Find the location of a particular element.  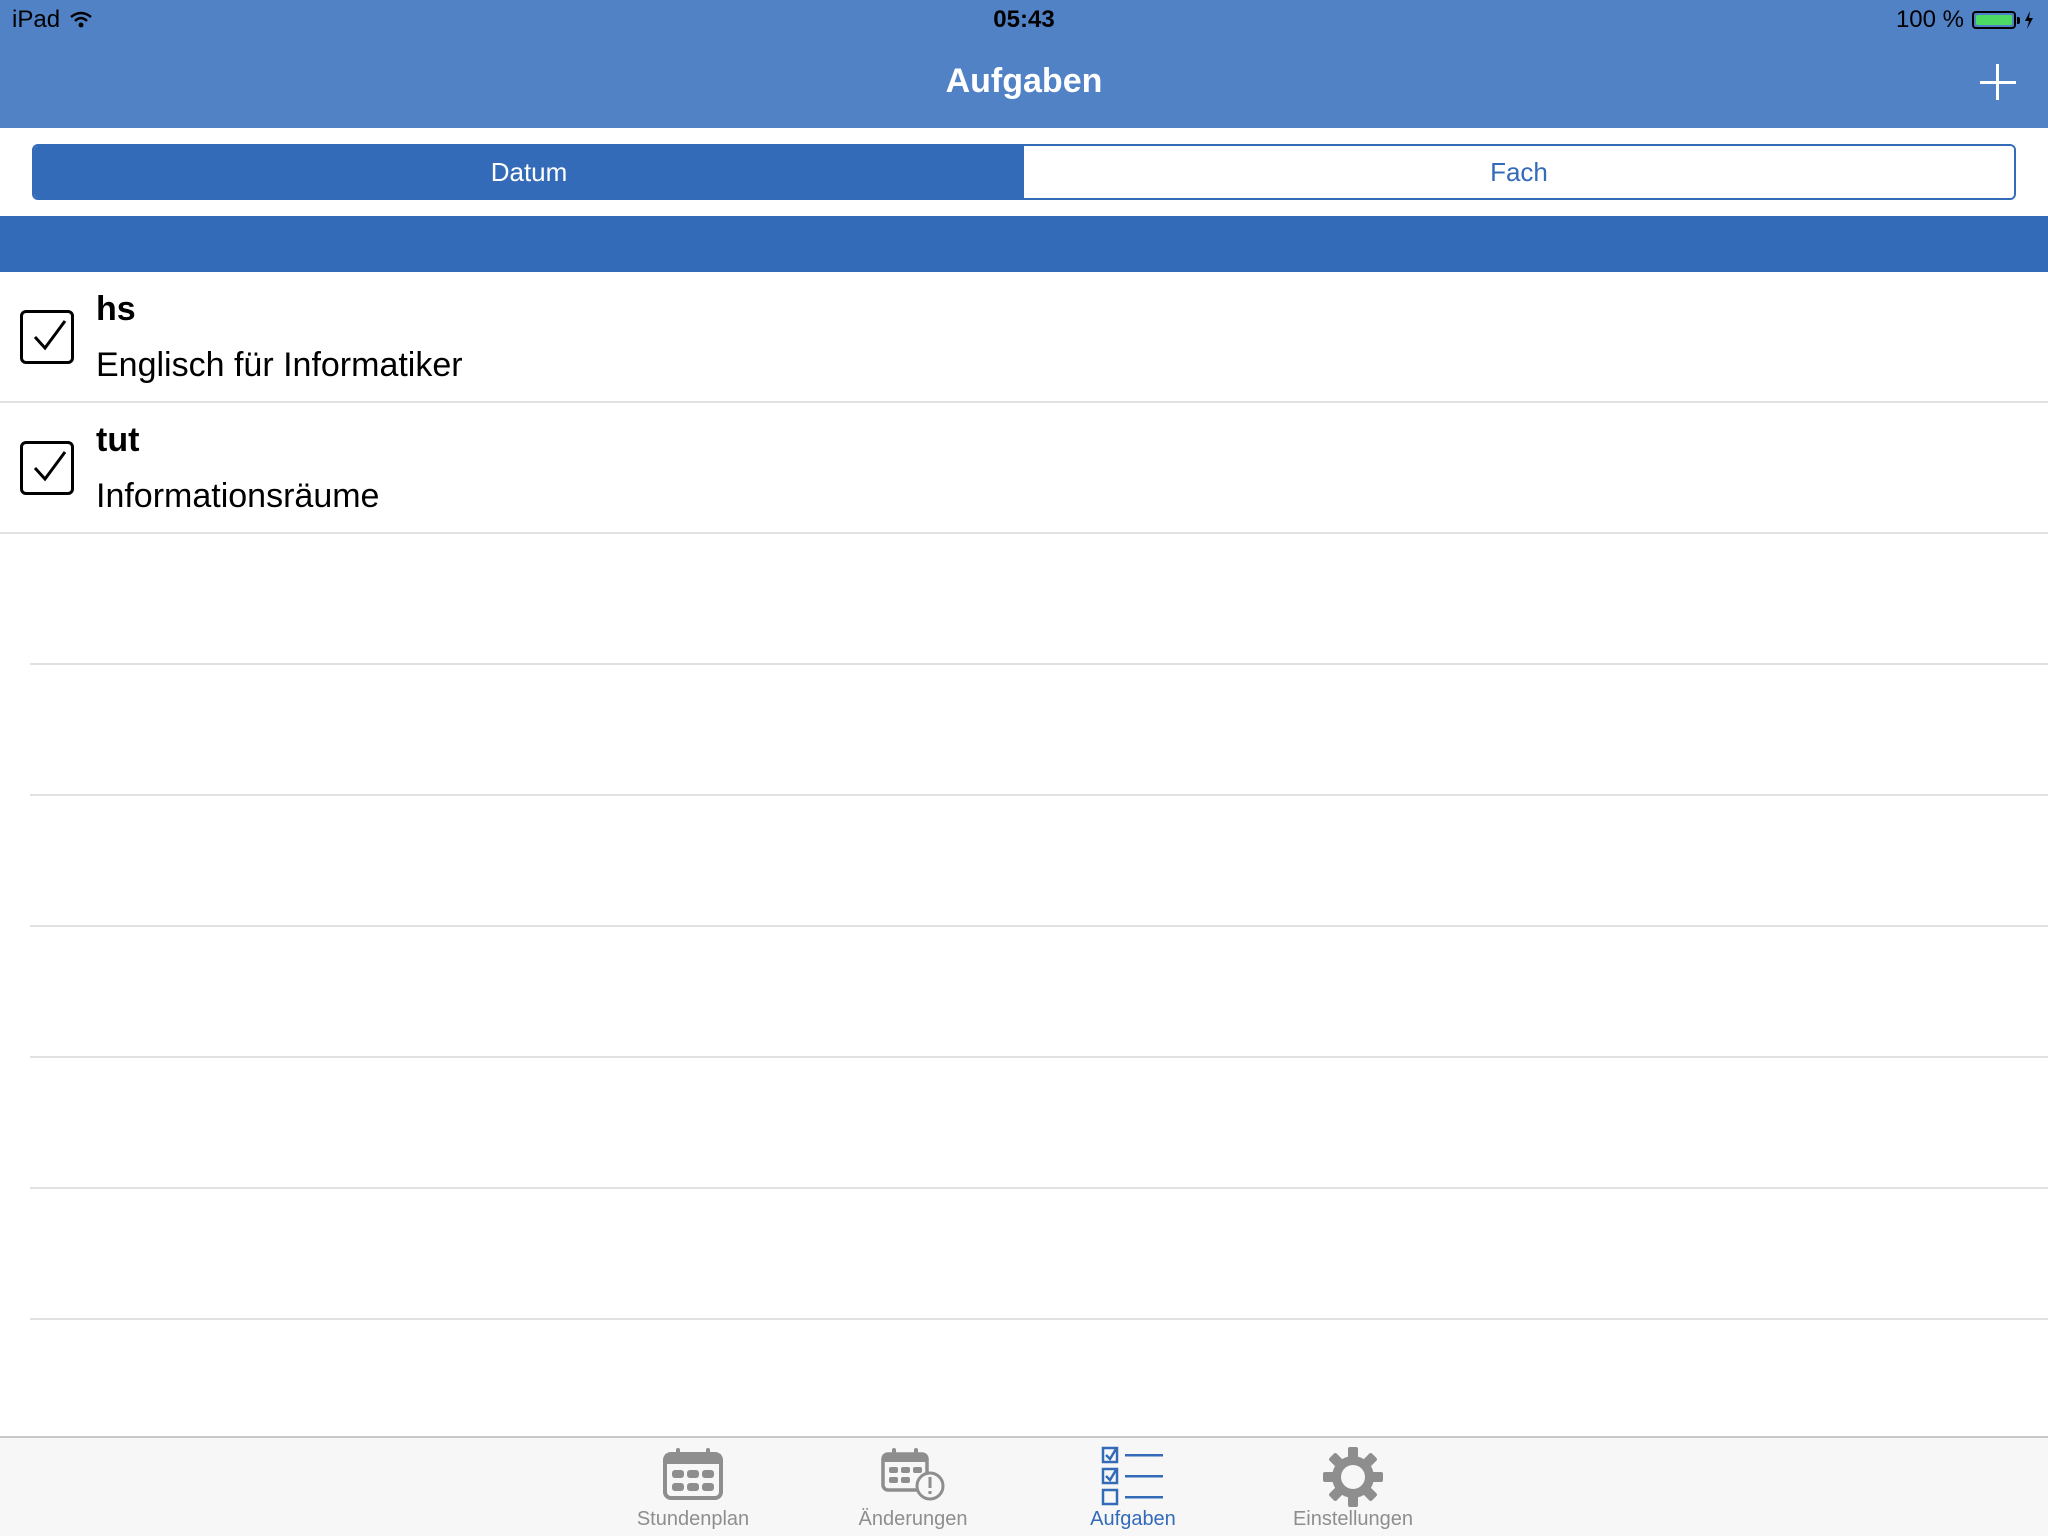

list-item: hs Englisch für Informatiker is located at coordinates (1024, 337).